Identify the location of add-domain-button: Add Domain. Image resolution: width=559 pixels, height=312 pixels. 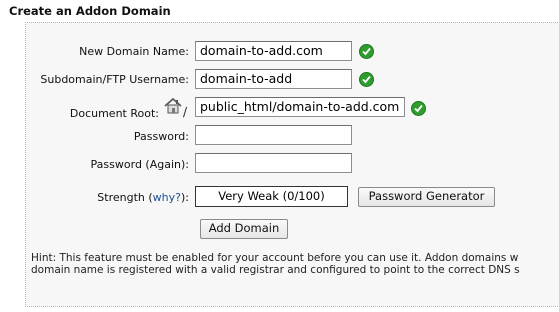
(244, 229).